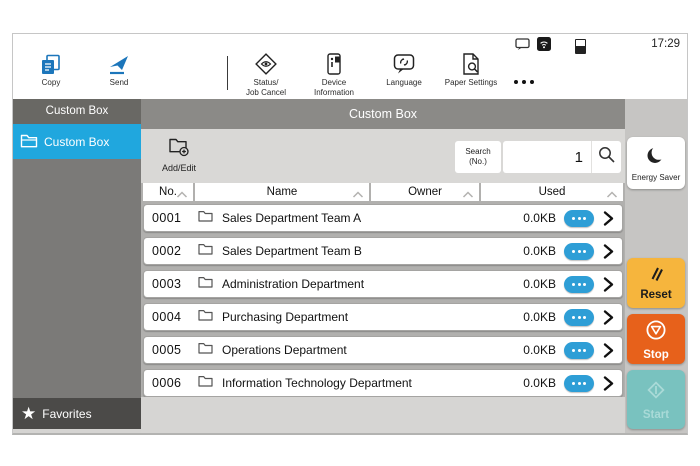 This screenshot has width=700, height=466. Describe the element at coordinates (168, 192) in the screenshot. I see `column-header-no: No.` at that location.